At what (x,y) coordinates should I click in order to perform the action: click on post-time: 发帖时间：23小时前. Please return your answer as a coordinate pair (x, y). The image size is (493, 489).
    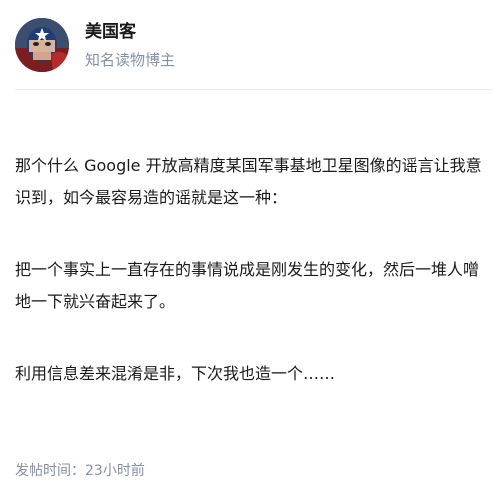
    Looking at the image, I should click on (80, 471).